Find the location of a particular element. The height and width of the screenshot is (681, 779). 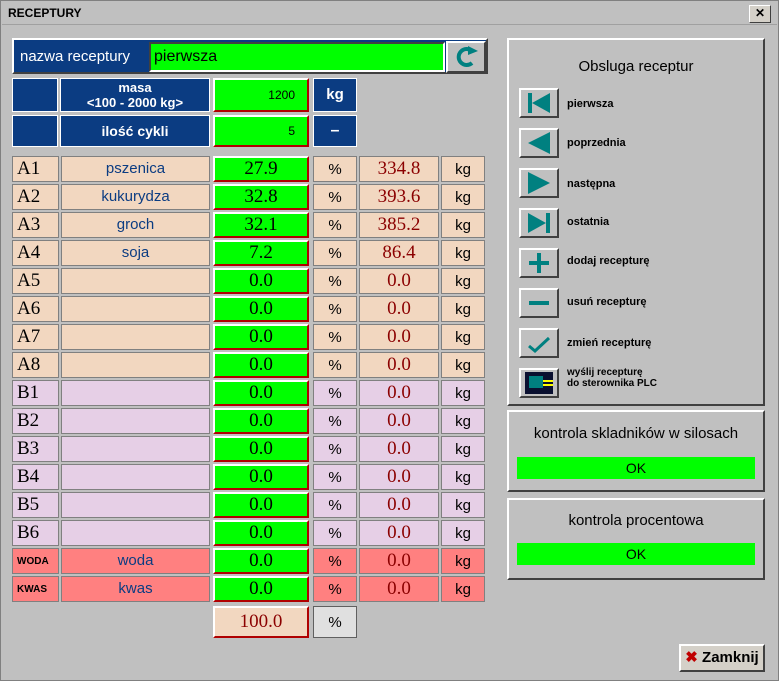

send-to-plc-button is located at coordinates (539, 383).